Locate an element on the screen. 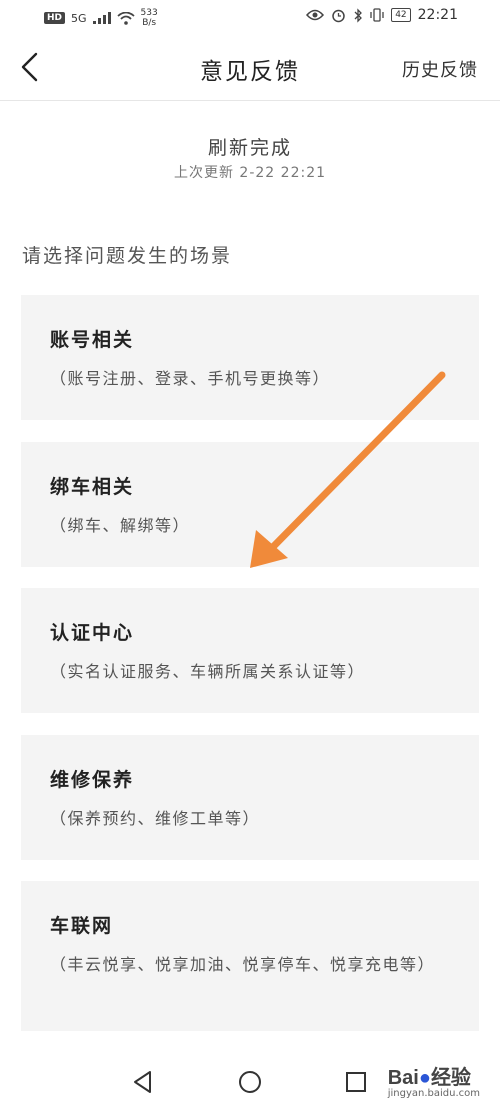 This screenshot has width=500, height=1111. section-label: 请选择问题发生的场景 is located at coordinates (127, 256).